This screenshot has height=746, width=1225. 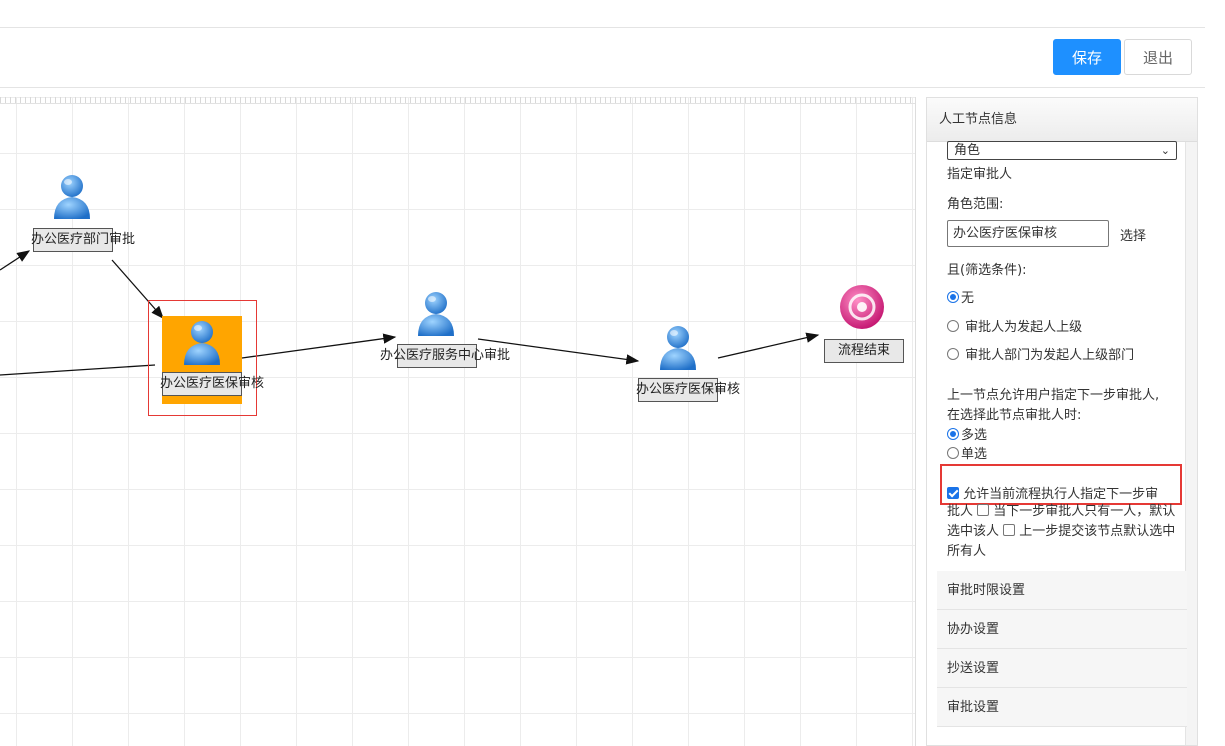 What do you see at coordinates (1014, 325) in the screenshot?
I see `filter-option-superior: 审批人为发起人上级` at bounding box center [1014, 325].